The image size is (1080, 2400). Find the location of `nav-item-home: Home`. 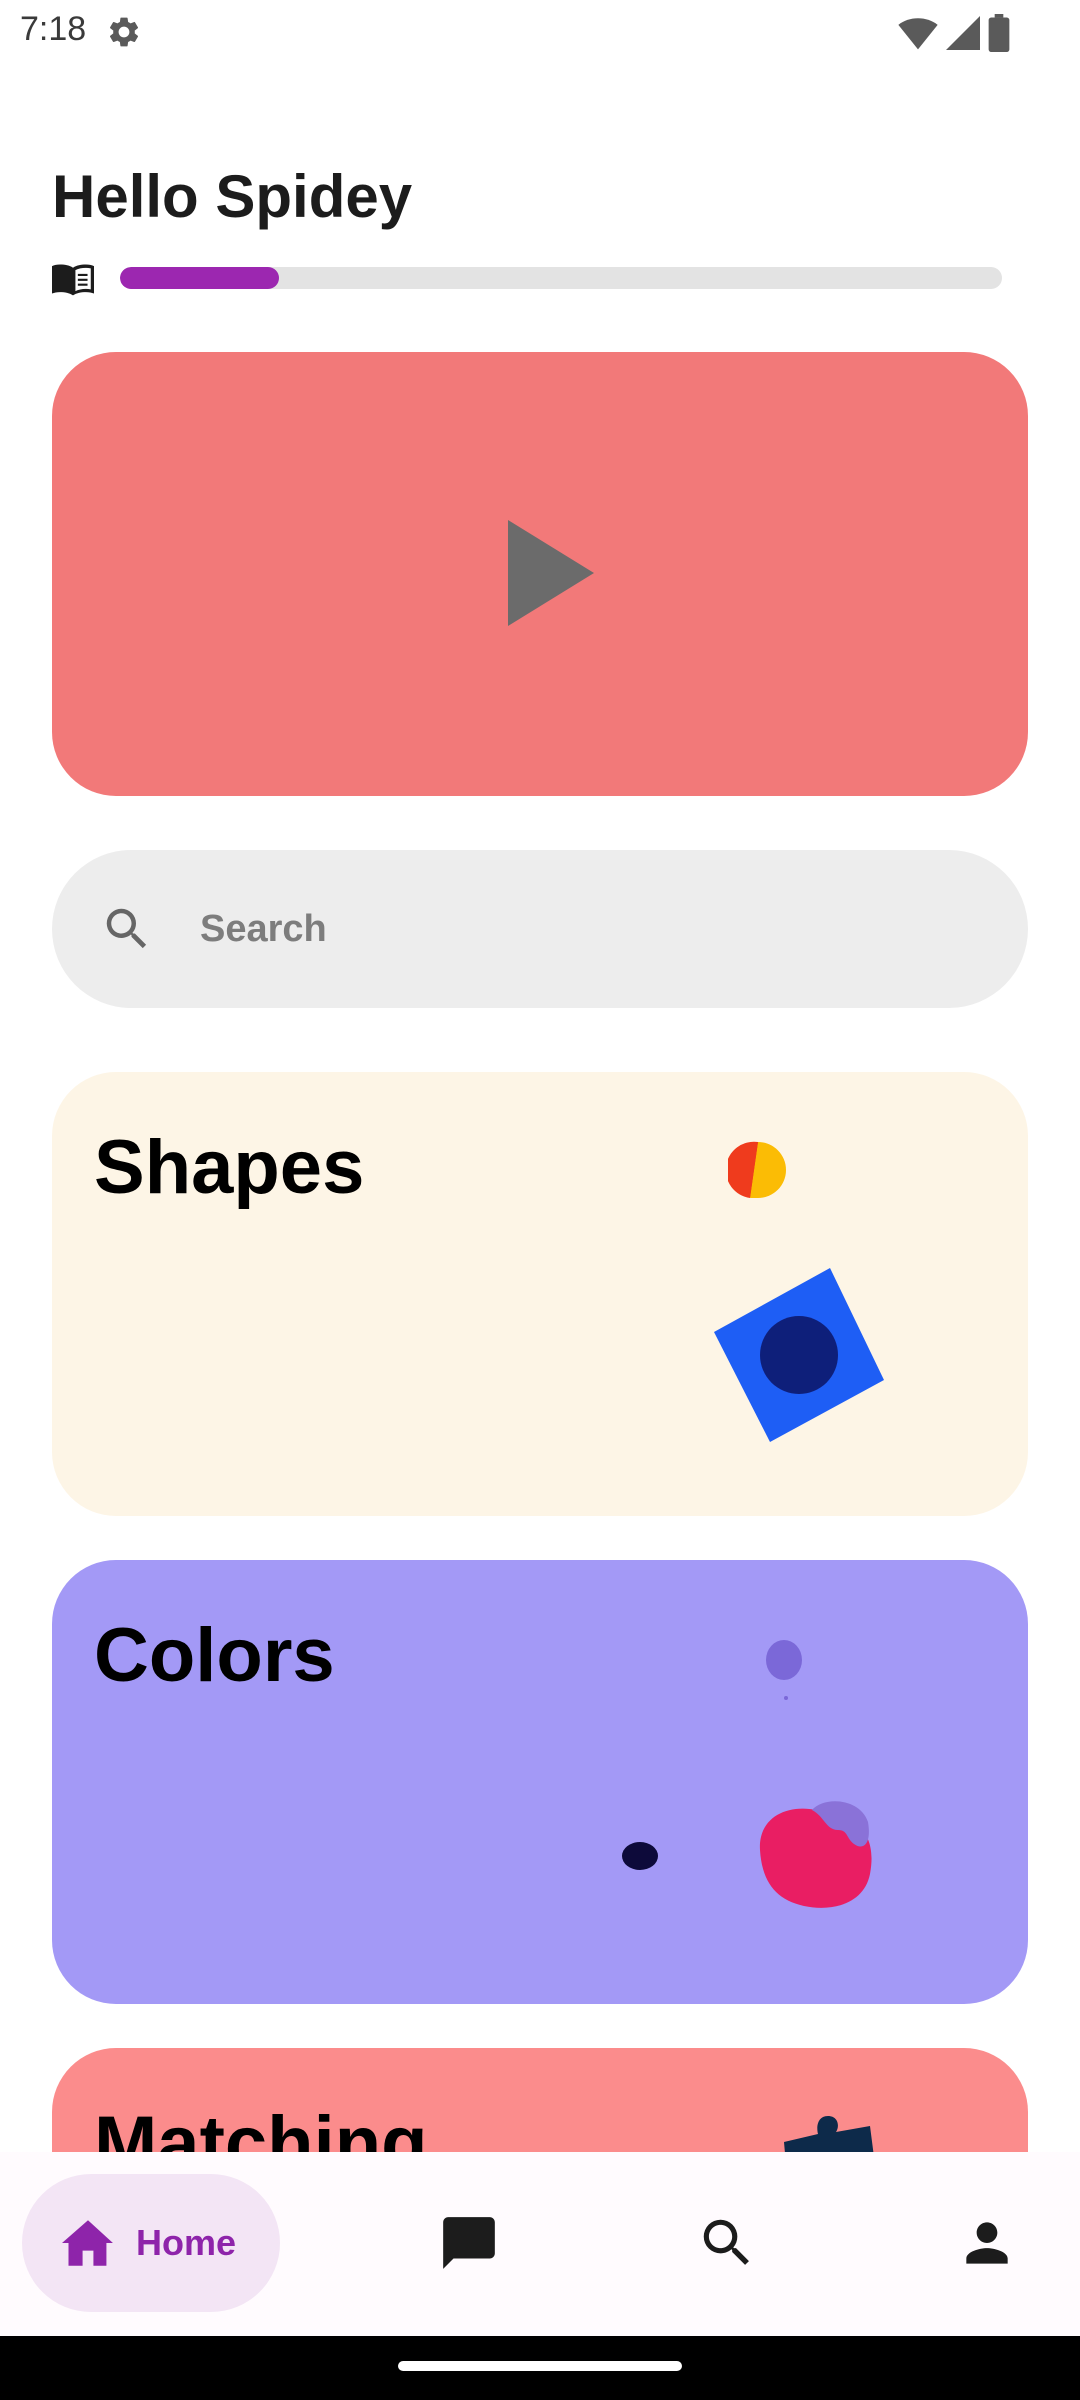

nav-item-home: Home is located at coordinates (151, 2243).